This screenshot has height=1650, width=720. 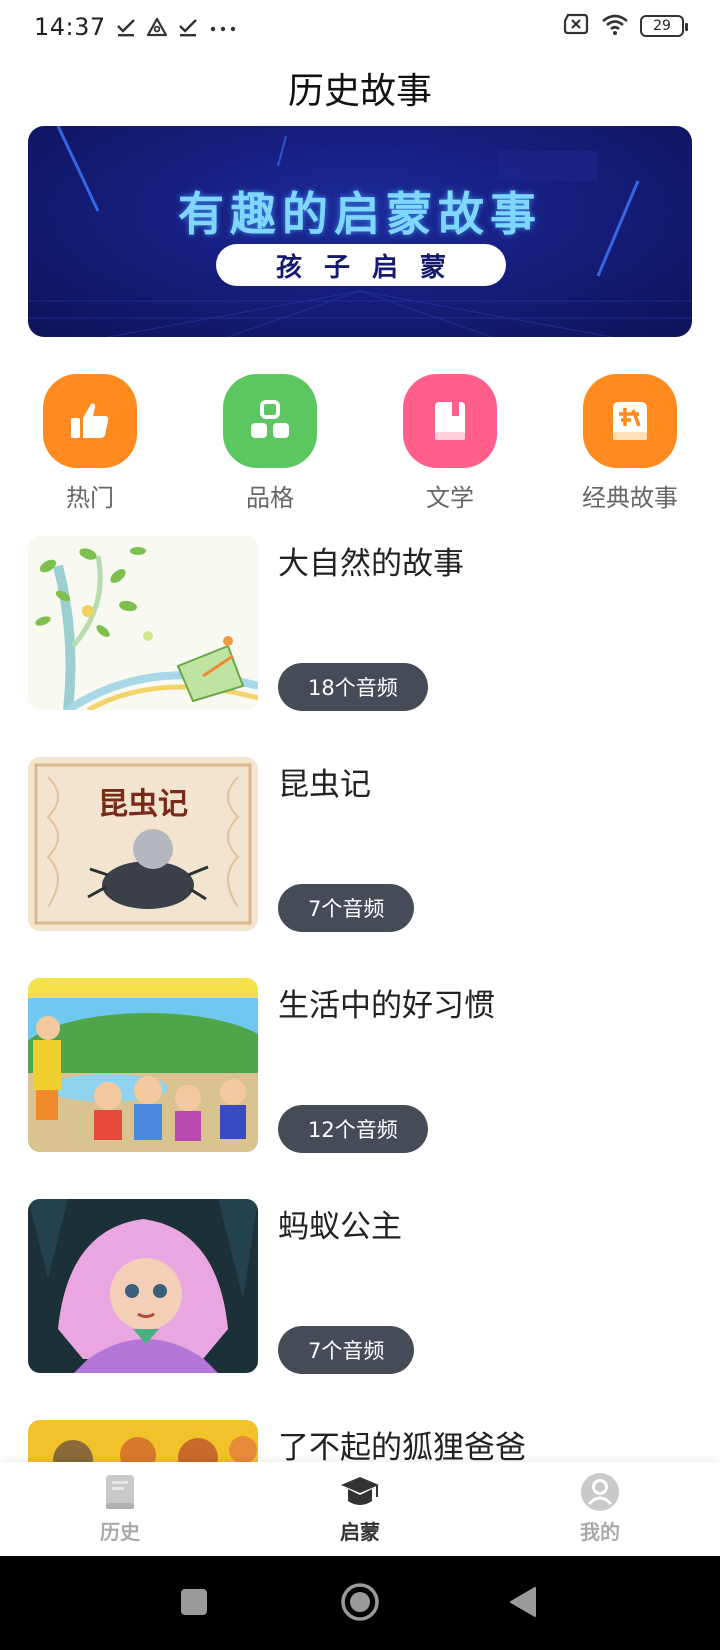 I want to click on list-item: 大自然的故事 18个音频, so click(x=363, y=623).